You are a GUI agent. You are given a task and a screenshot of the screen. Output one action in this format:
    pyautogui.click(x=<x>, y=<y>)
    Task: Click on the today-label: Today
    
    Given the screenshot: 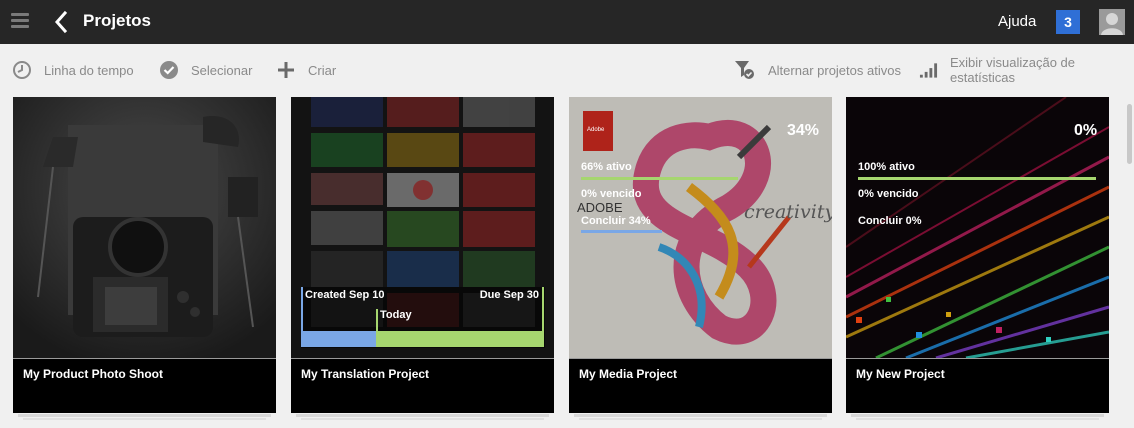 What is the action you would take?
    pyautogui.click(x=396, y=315)
    